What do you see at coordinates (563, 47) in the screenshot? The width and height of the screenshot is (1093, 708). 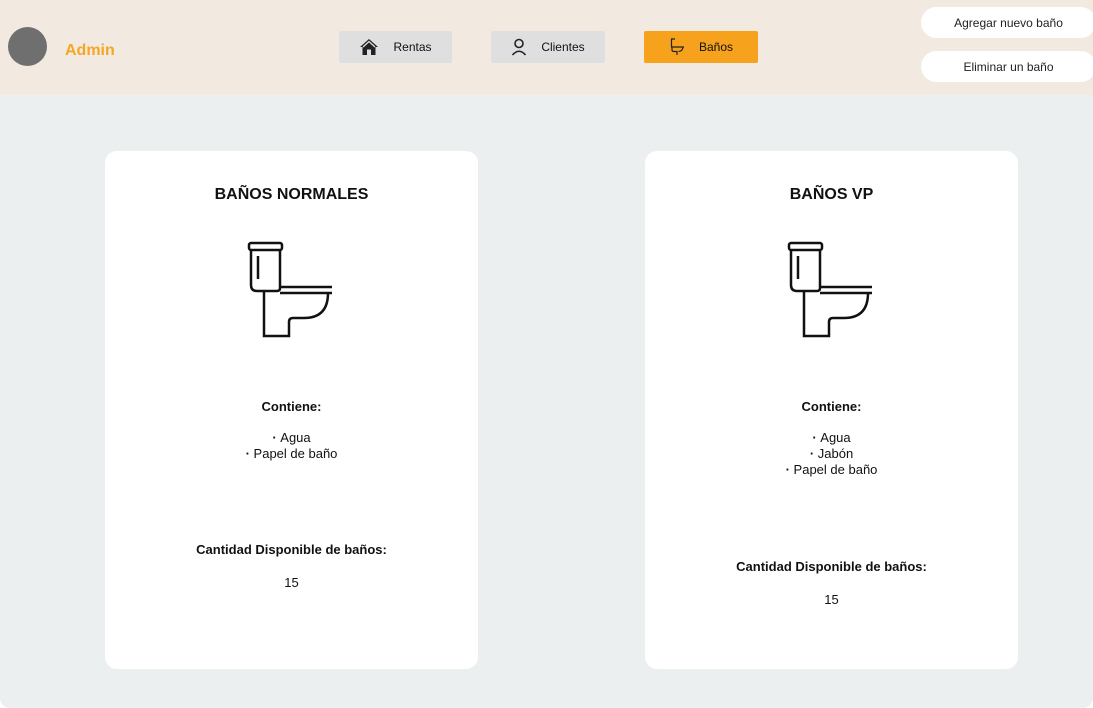 I see `nav-clientes-label: Clientes` at bounding box center [563, 47].